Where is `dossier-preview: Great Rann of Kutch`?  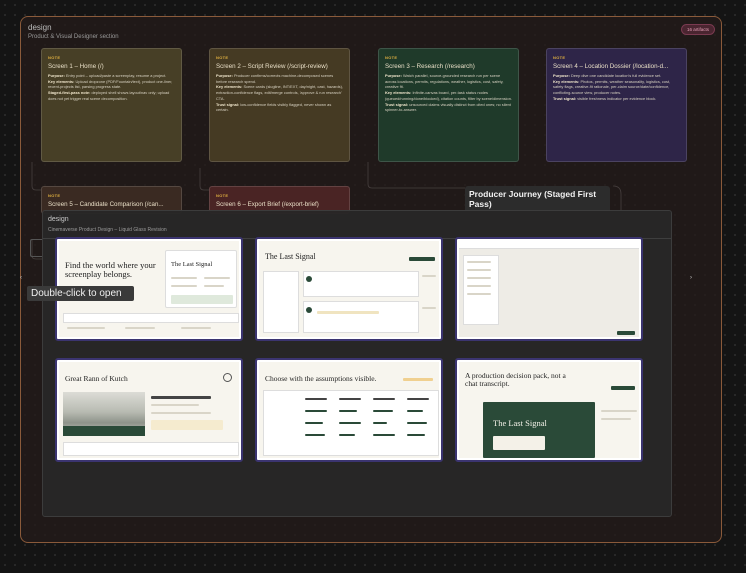 dossier-preview: Great Rann of Kutch is located at coordinates (149, 410).